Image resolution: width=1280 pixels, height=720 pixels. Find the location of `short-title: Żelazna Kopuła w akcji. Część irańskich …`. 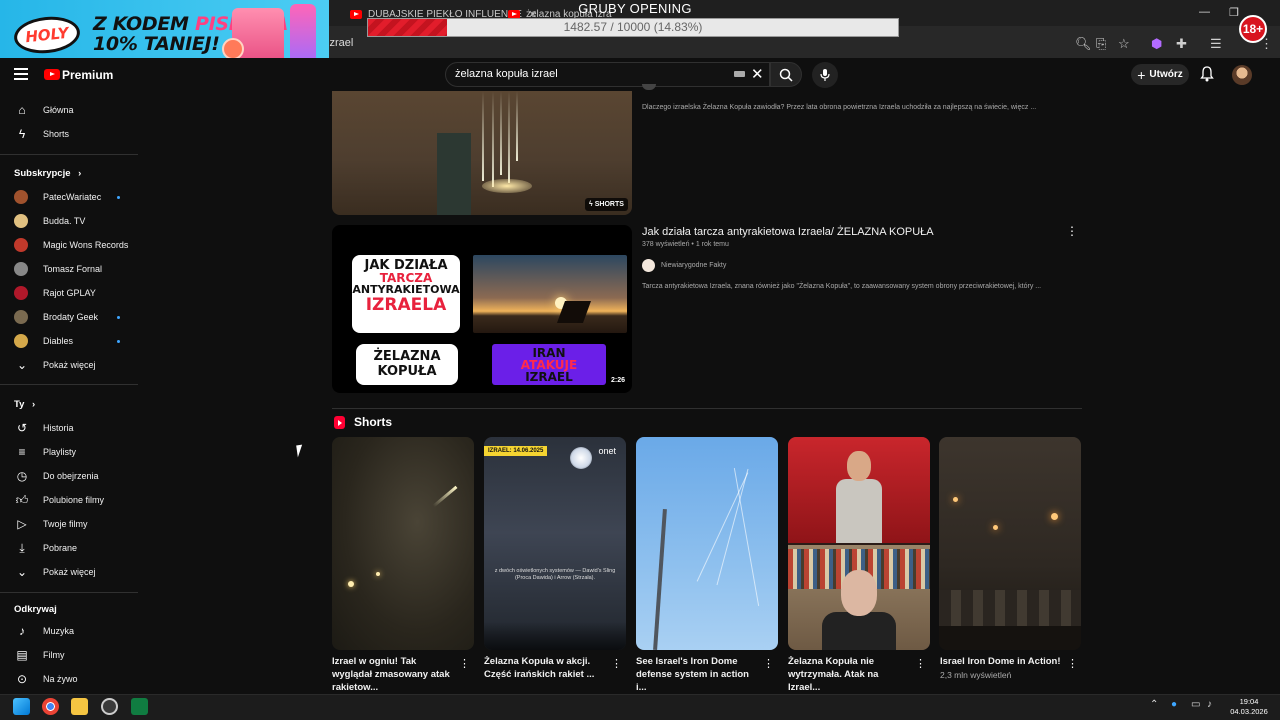

short-title: Żelazna Kopuła w akcji. Część irańskich … is located at coordinates (545, 668).